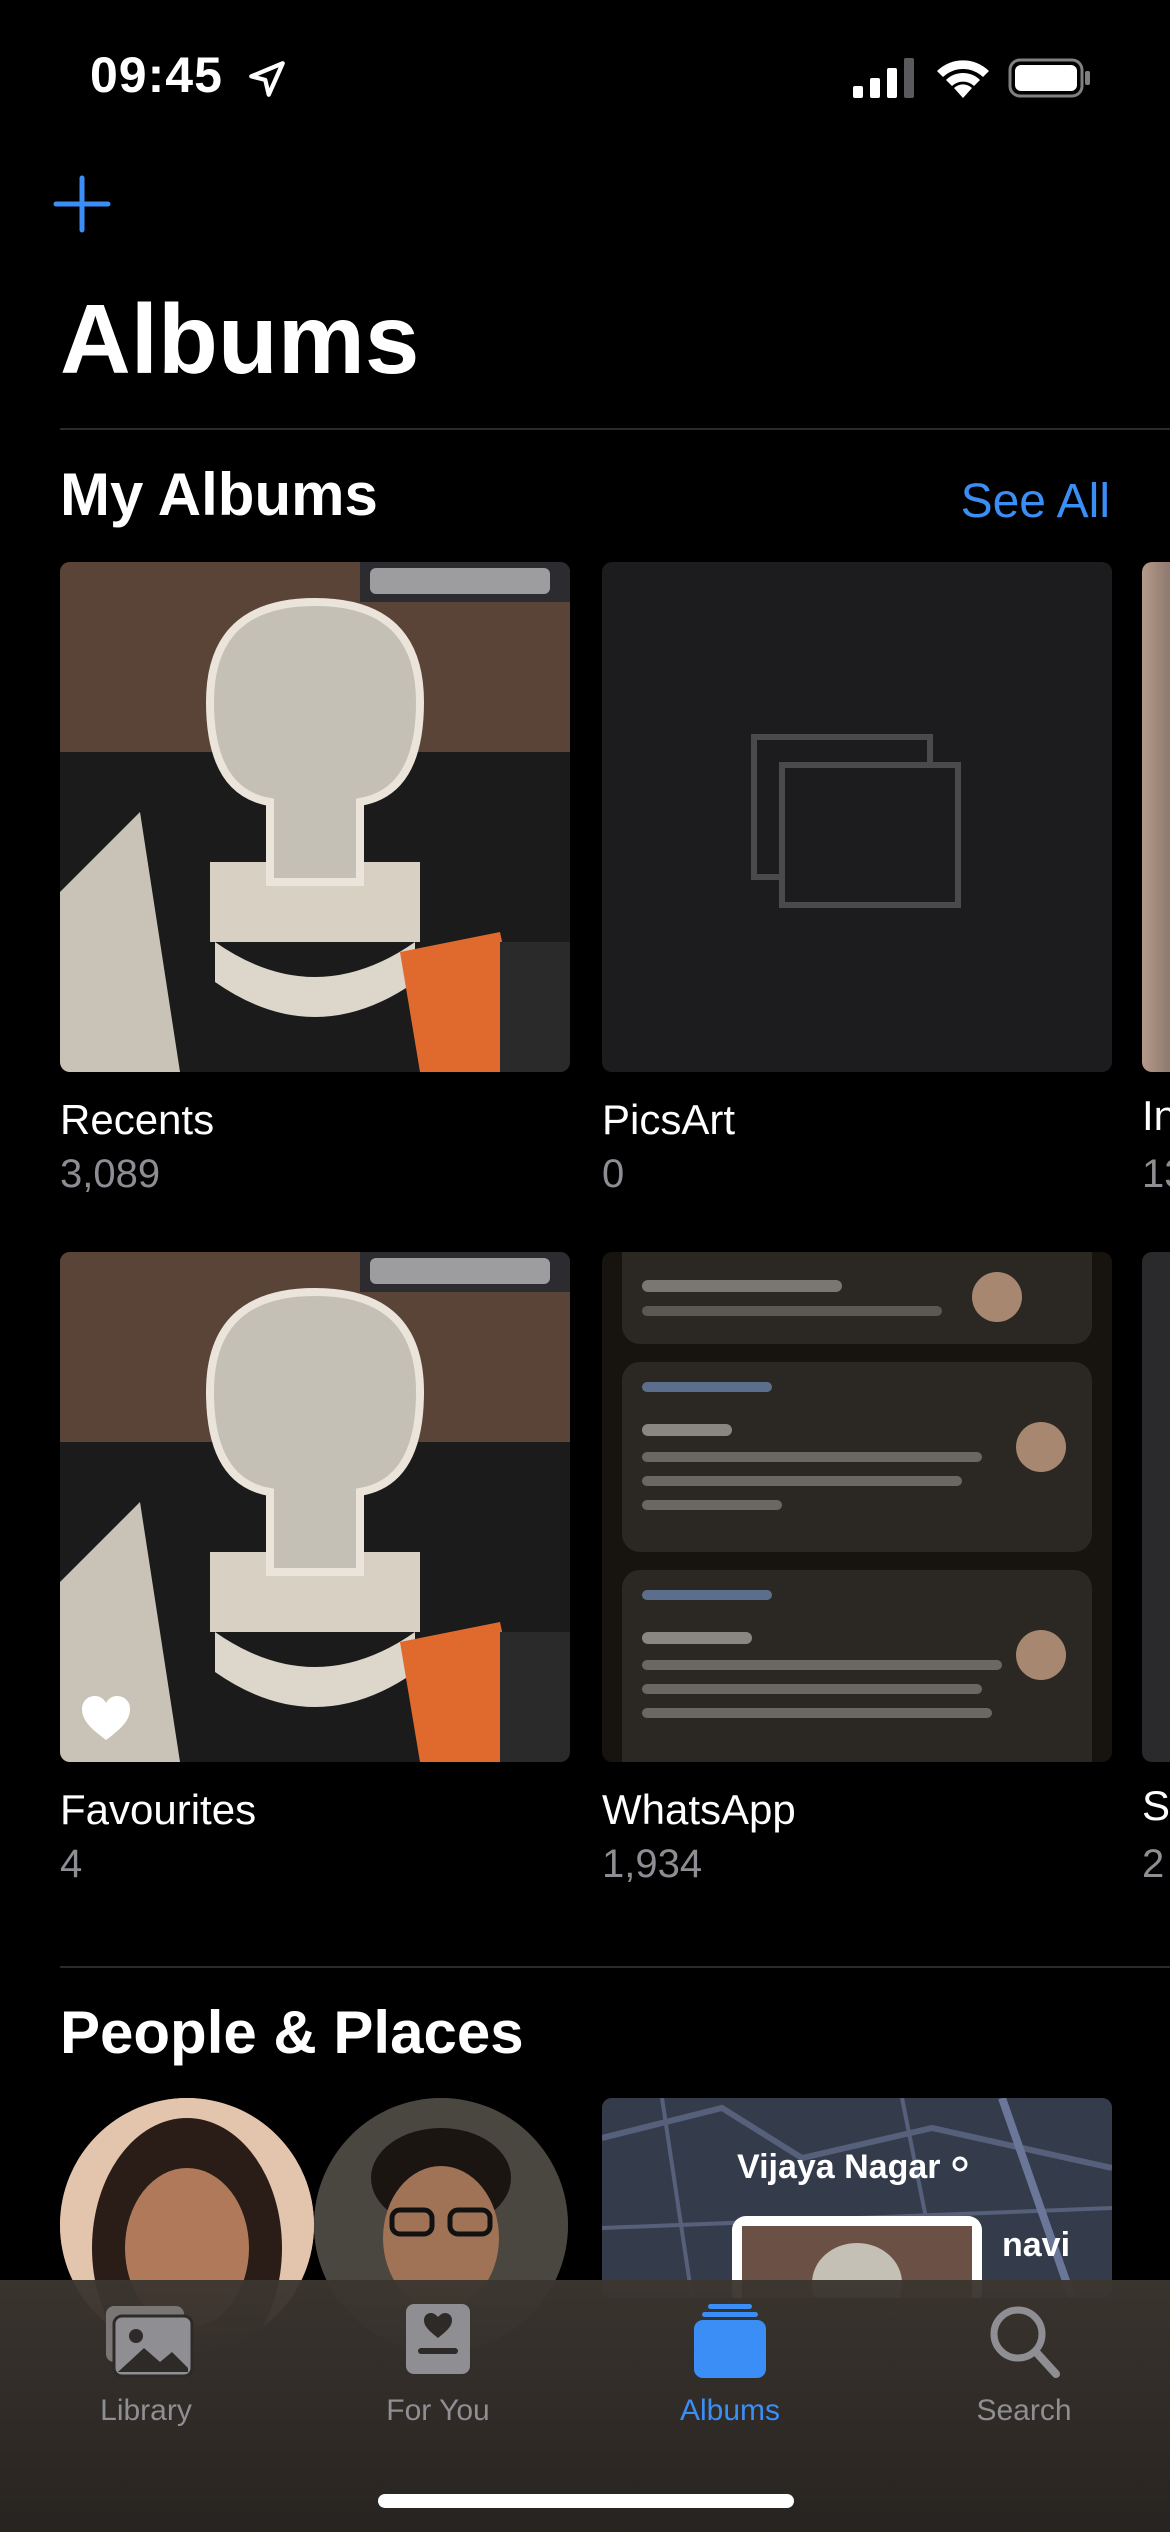 Image resolution: width=1170 pixels, height=2532 pixels. I want to click on tab-label: Albums, so click(730, 2410).